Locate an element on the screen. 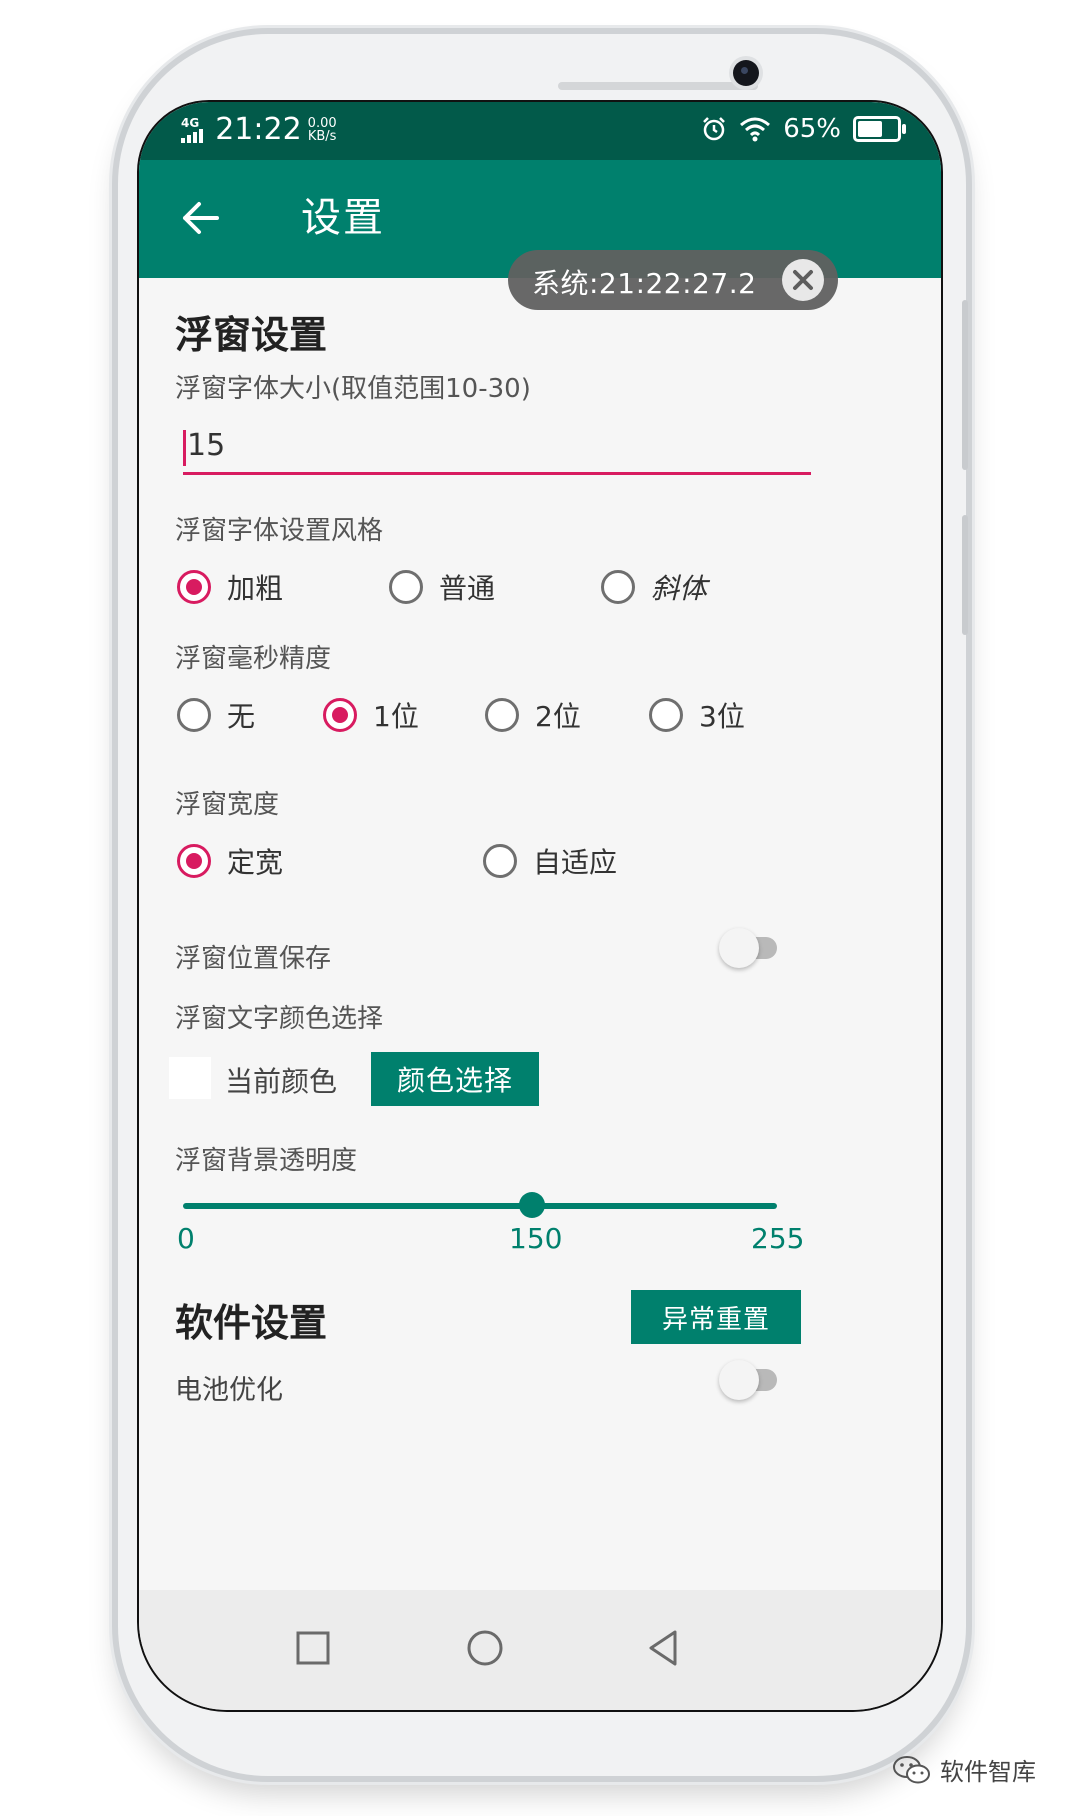 This screenshot has height=1816, width=1080. float-settings-title: 浮窗设置 is located at coordinates (251, 335).